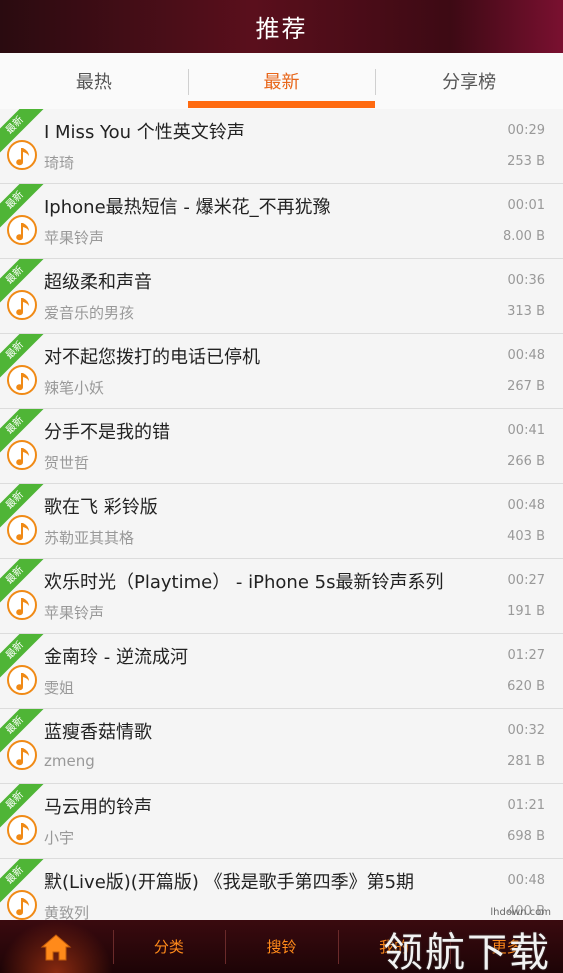 This screenshot has width=563, height=973. What do you see at coordinates (244, 582) in the screenshot?
I see `song-title: 欢乐时光（Playtime） - iPhone 5s最新铃声系列` at bounding box center [244, 582].